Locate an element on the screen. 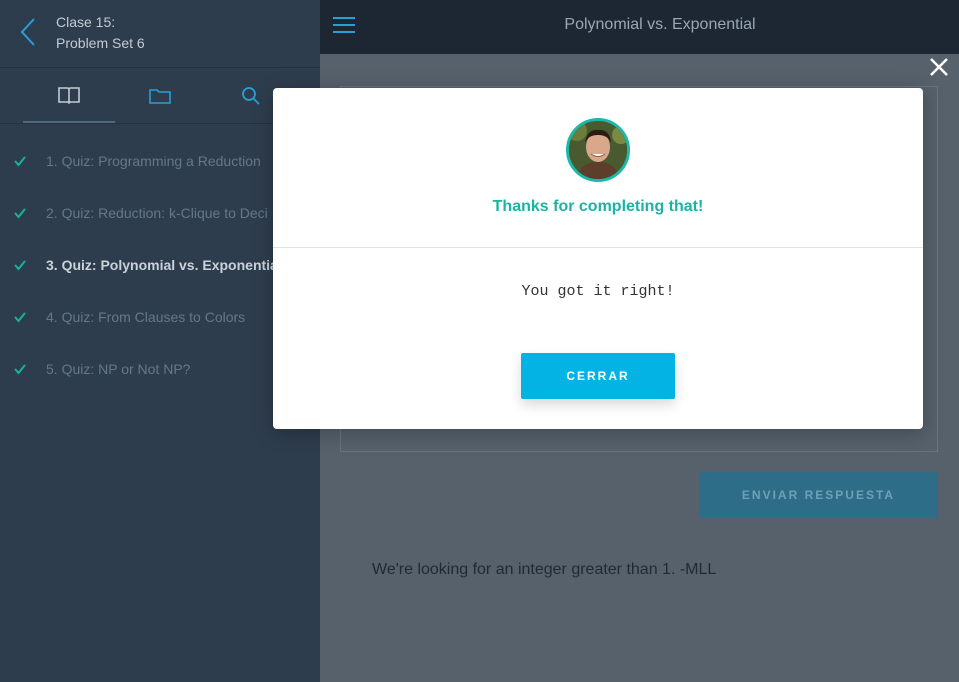  list-item-label: 5. Quiz: NP or Not NP? is located at coordinates (118, 369).